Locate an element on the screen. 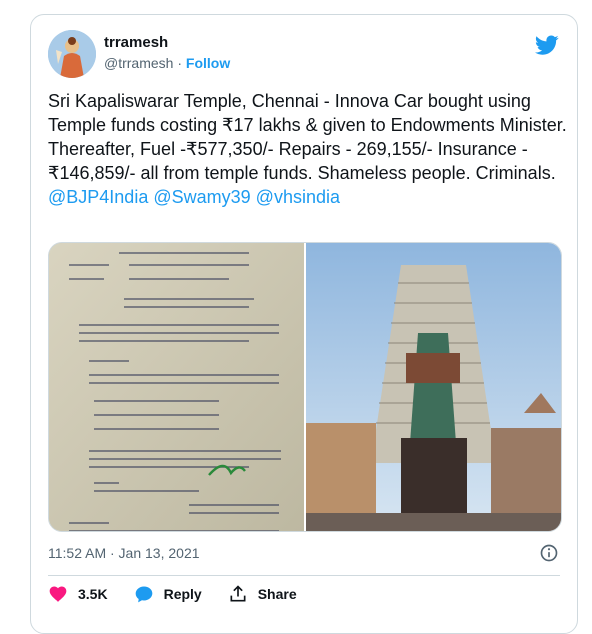 The width and height of the screenshot is (592, 634). author-handle: @trramesh is located at coordinates (138, 63).